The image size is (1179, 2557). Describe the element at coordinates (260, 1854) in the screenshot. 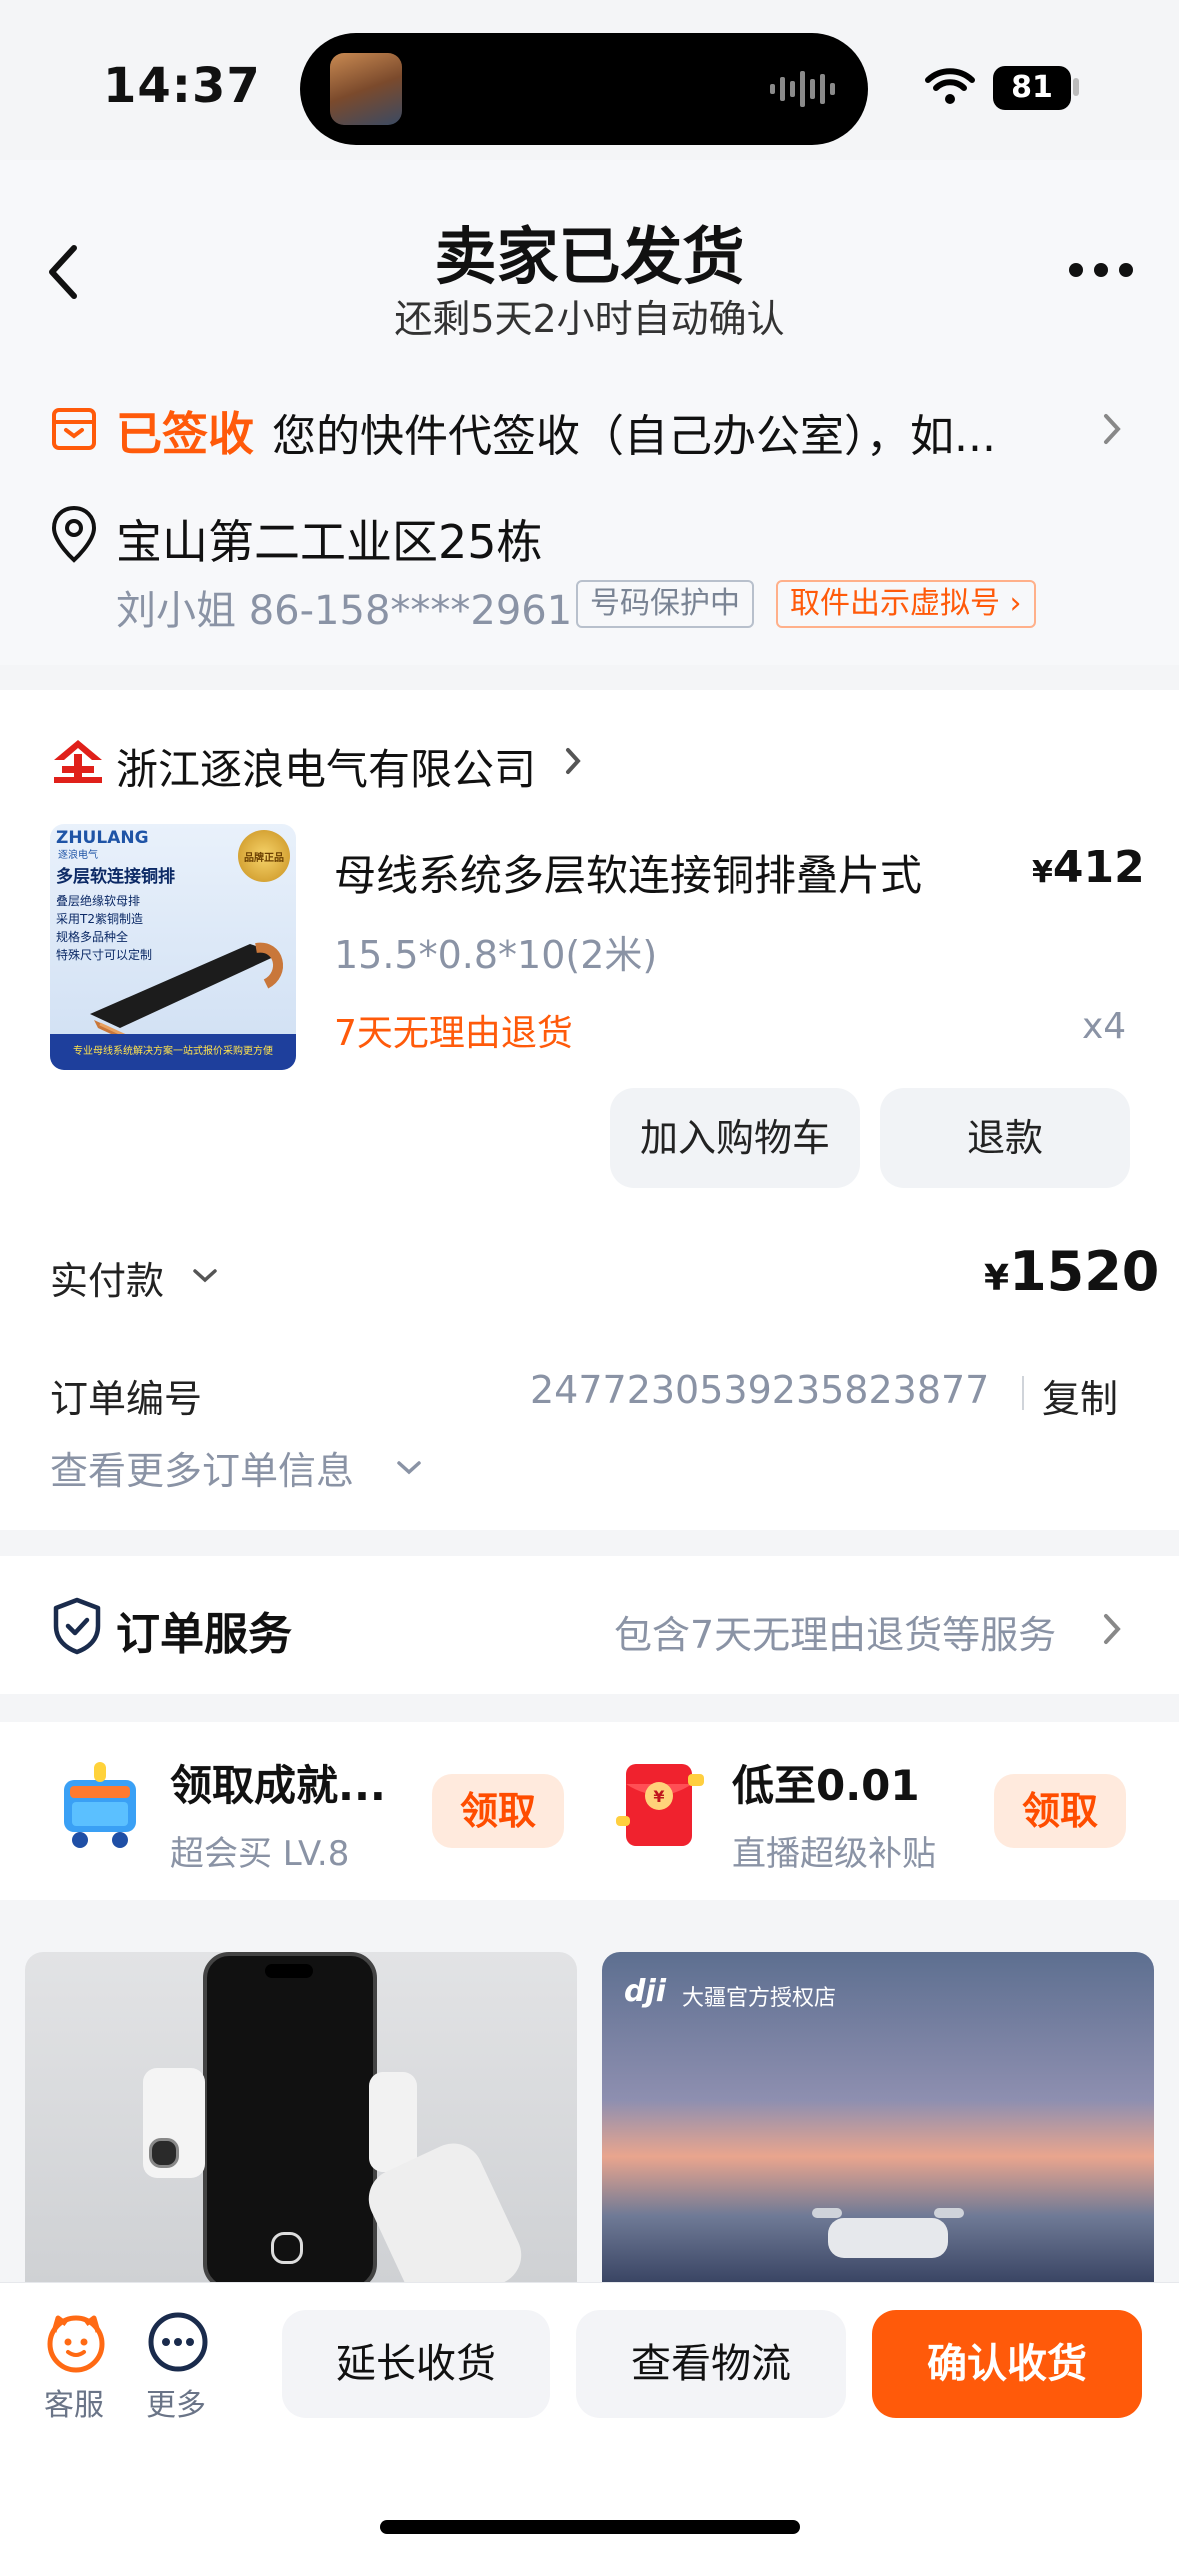

I see `promo-subtitle: 超会买 LV.8` at that location.